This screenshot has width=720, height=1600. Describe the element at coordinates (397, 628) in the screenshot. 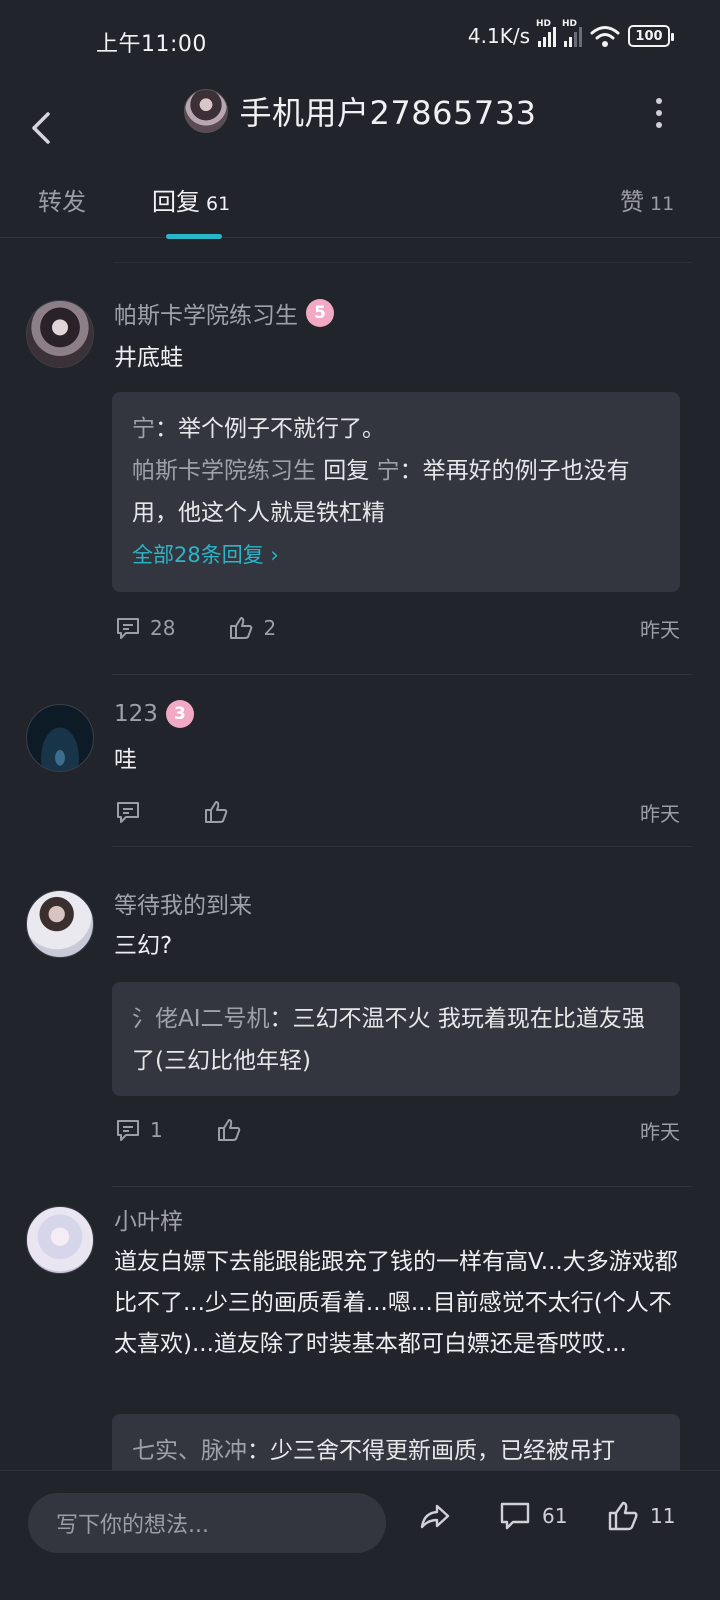

I see `comment-actions: 28 2 昨天` at that location.